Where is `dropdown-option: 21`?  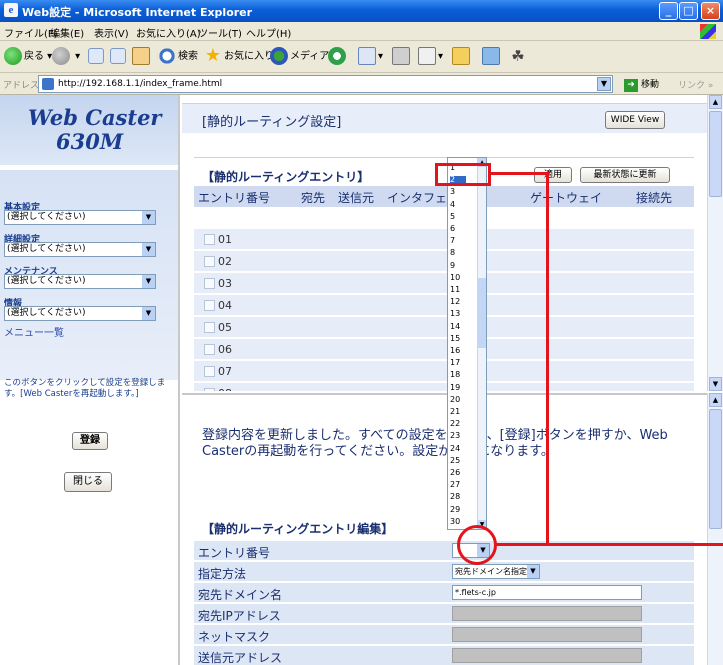
dropdown-option: 21 is located at coordinates (455, 412).